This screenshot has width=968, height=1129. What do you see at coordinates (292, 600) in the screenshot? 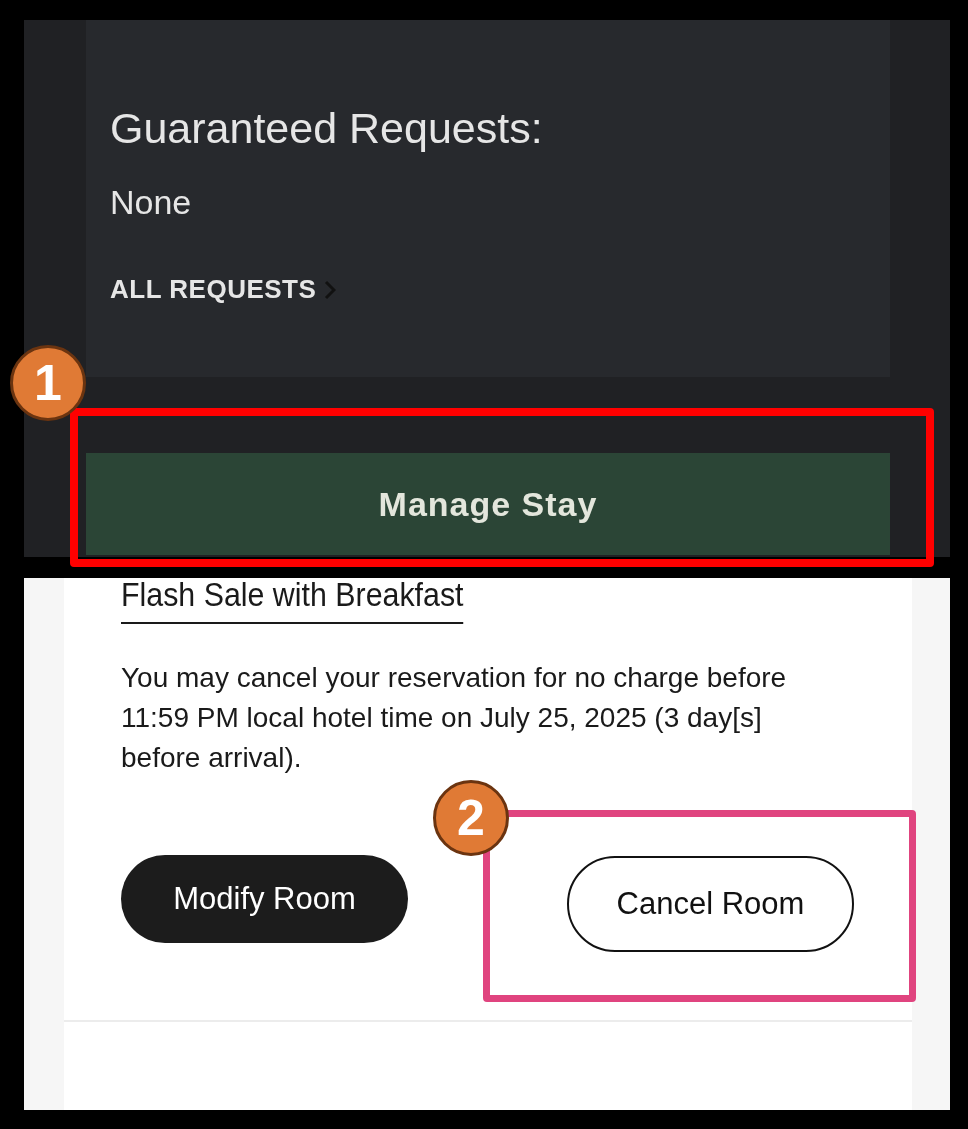
I see `rate-name: Flash Sale with Breakfast` at bounding box center [292, 600].